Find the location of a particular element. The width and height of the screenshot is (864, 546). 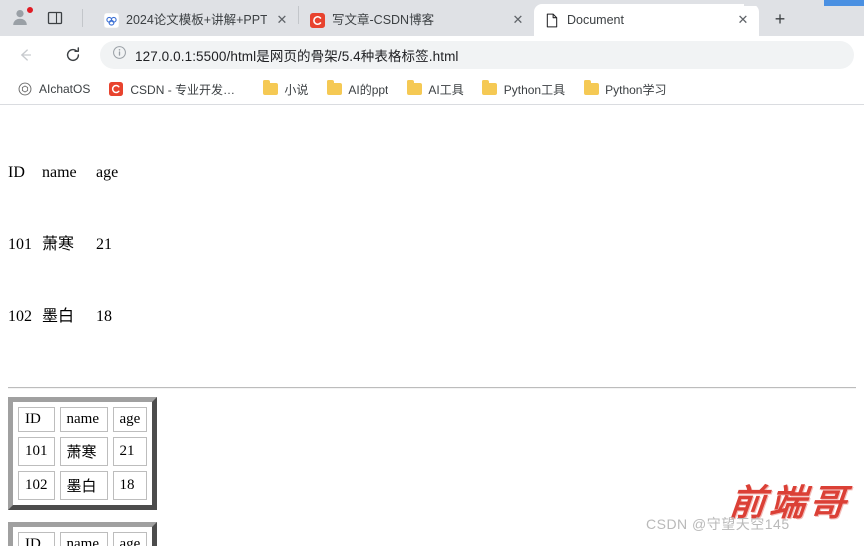

bookmarks-bar: AIchatOS CSDN - 专业开发者... 小说 AI的ppt AI工具 is located at coordinates (432, 89).